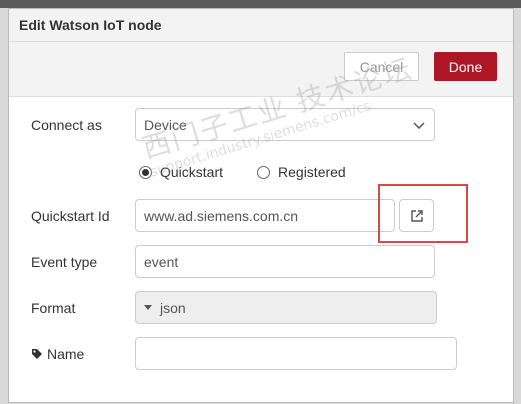 Image resolution: width=521 pixels, height=404 pixels. What do you see at coordinates (423, 213) in the screenshot?
I see `highlight-box` at bounding box center [423, 213].